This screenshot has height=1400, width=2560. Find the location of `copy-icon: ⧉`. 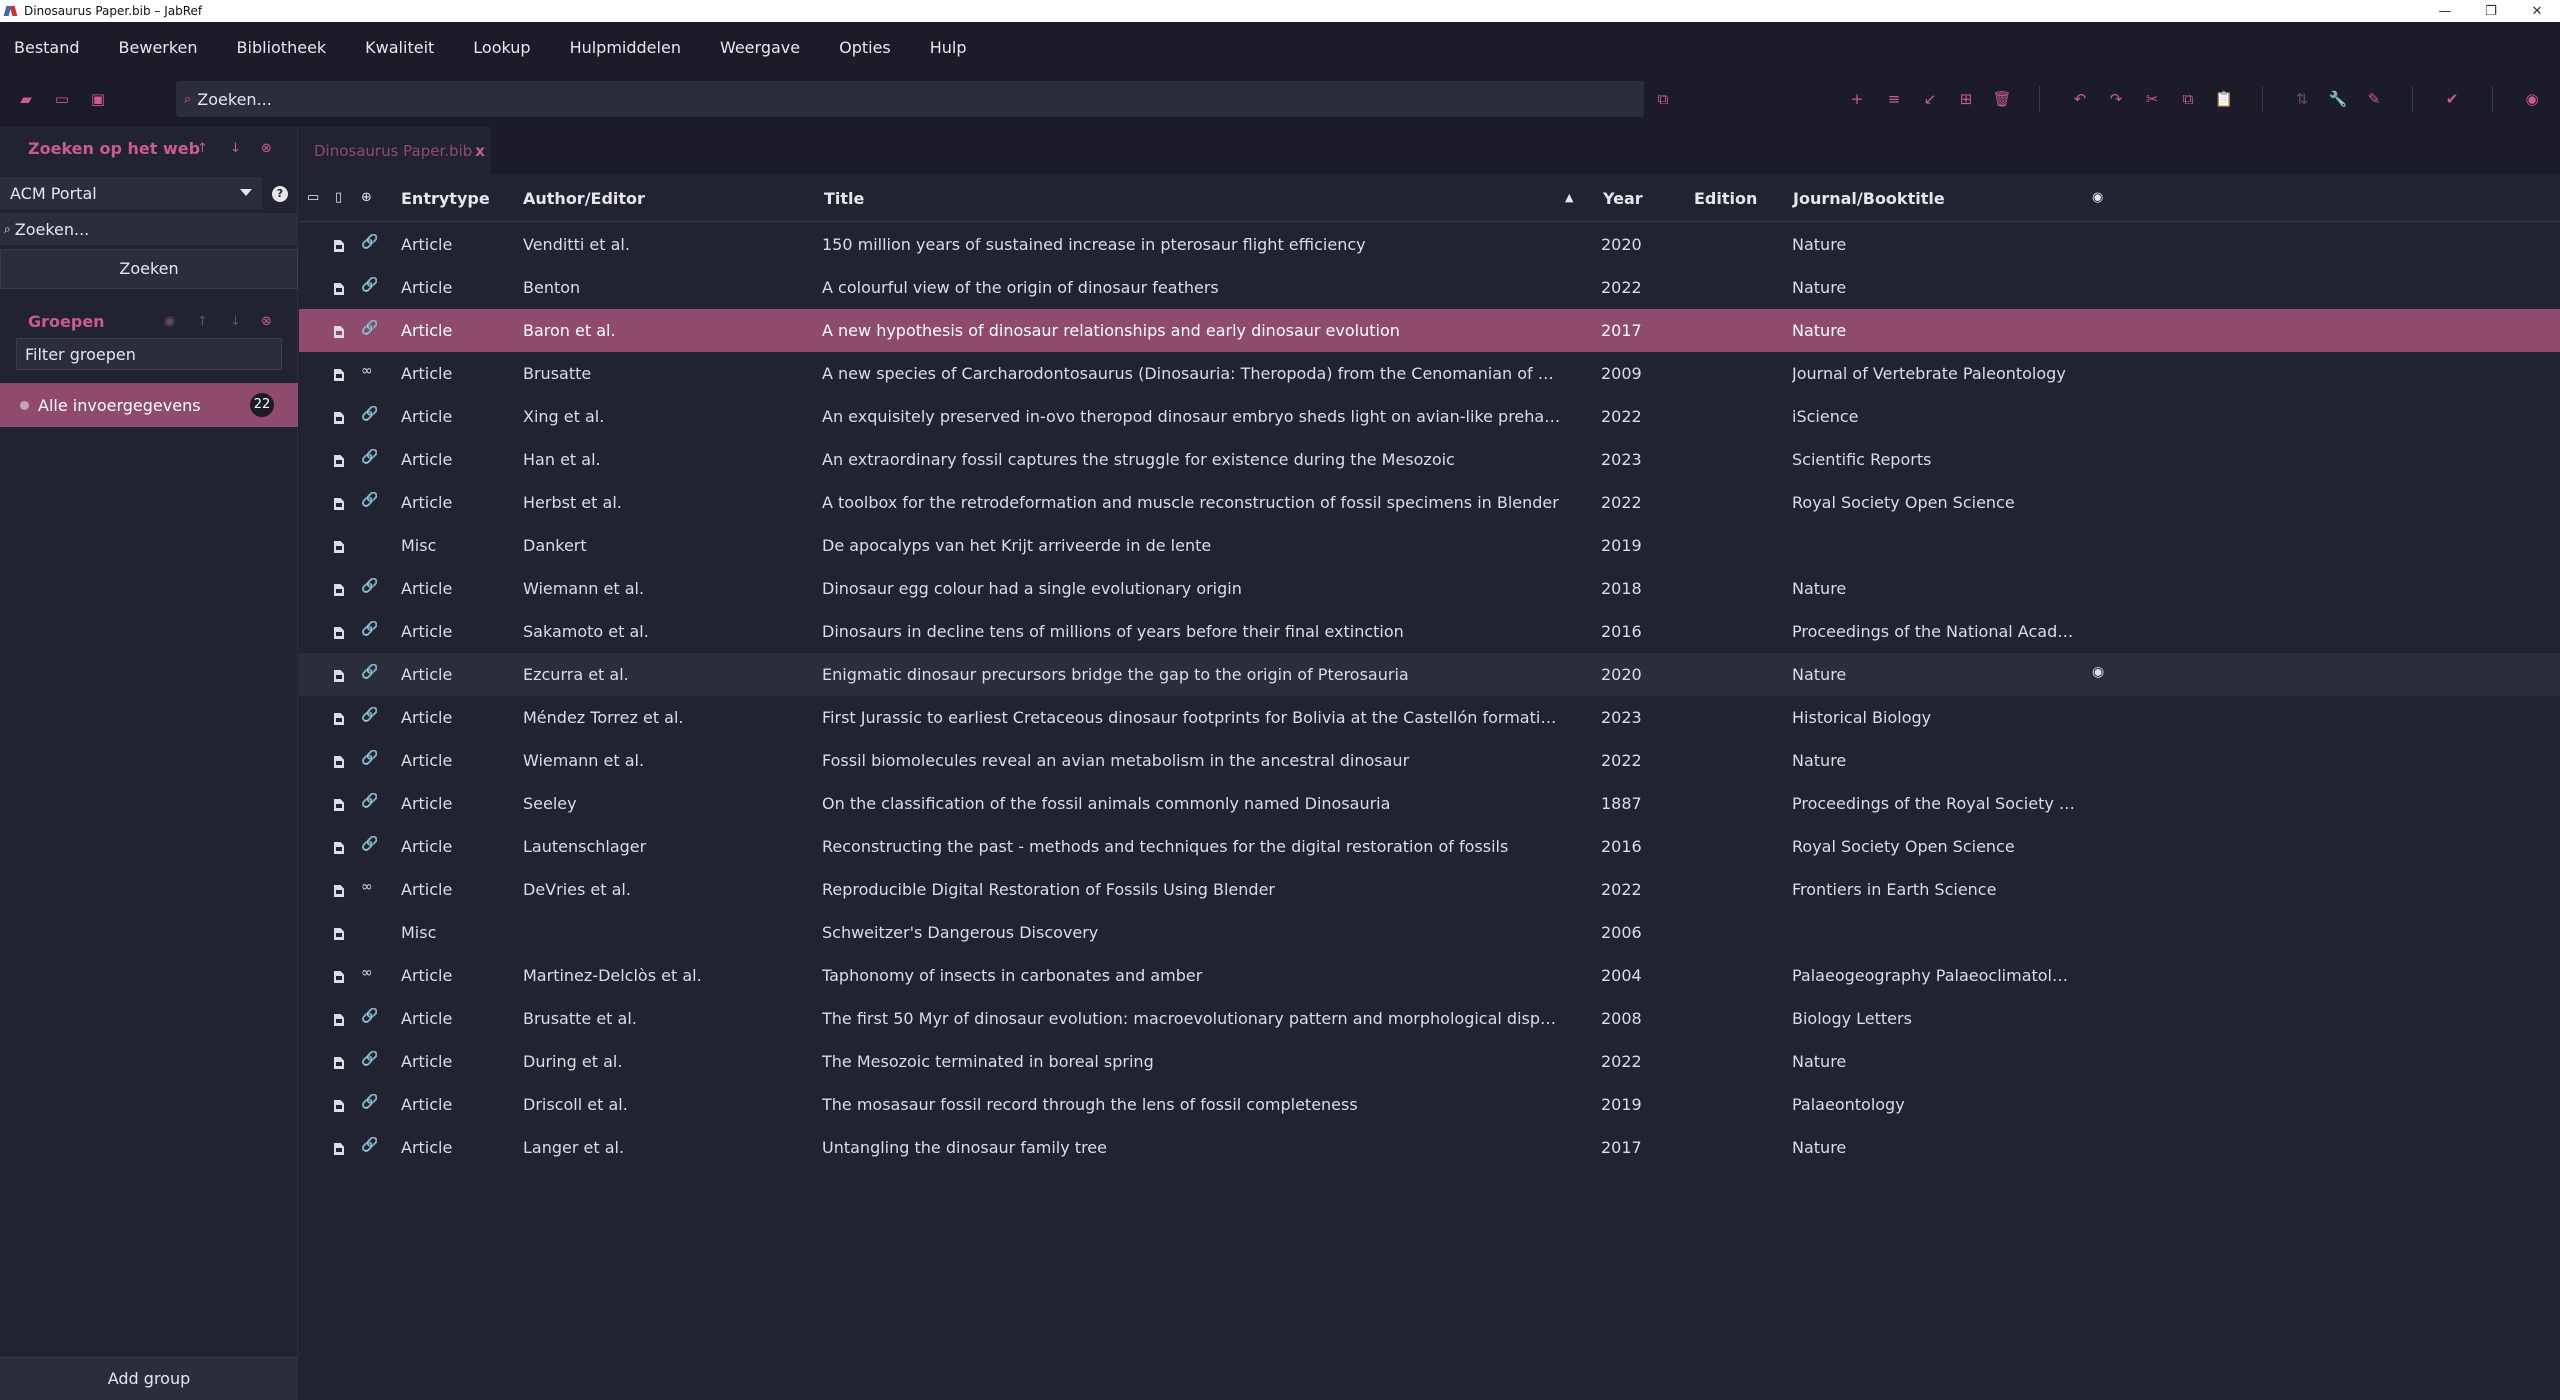

copy-icon: ⧉ is located at coordinates (2188, 99).